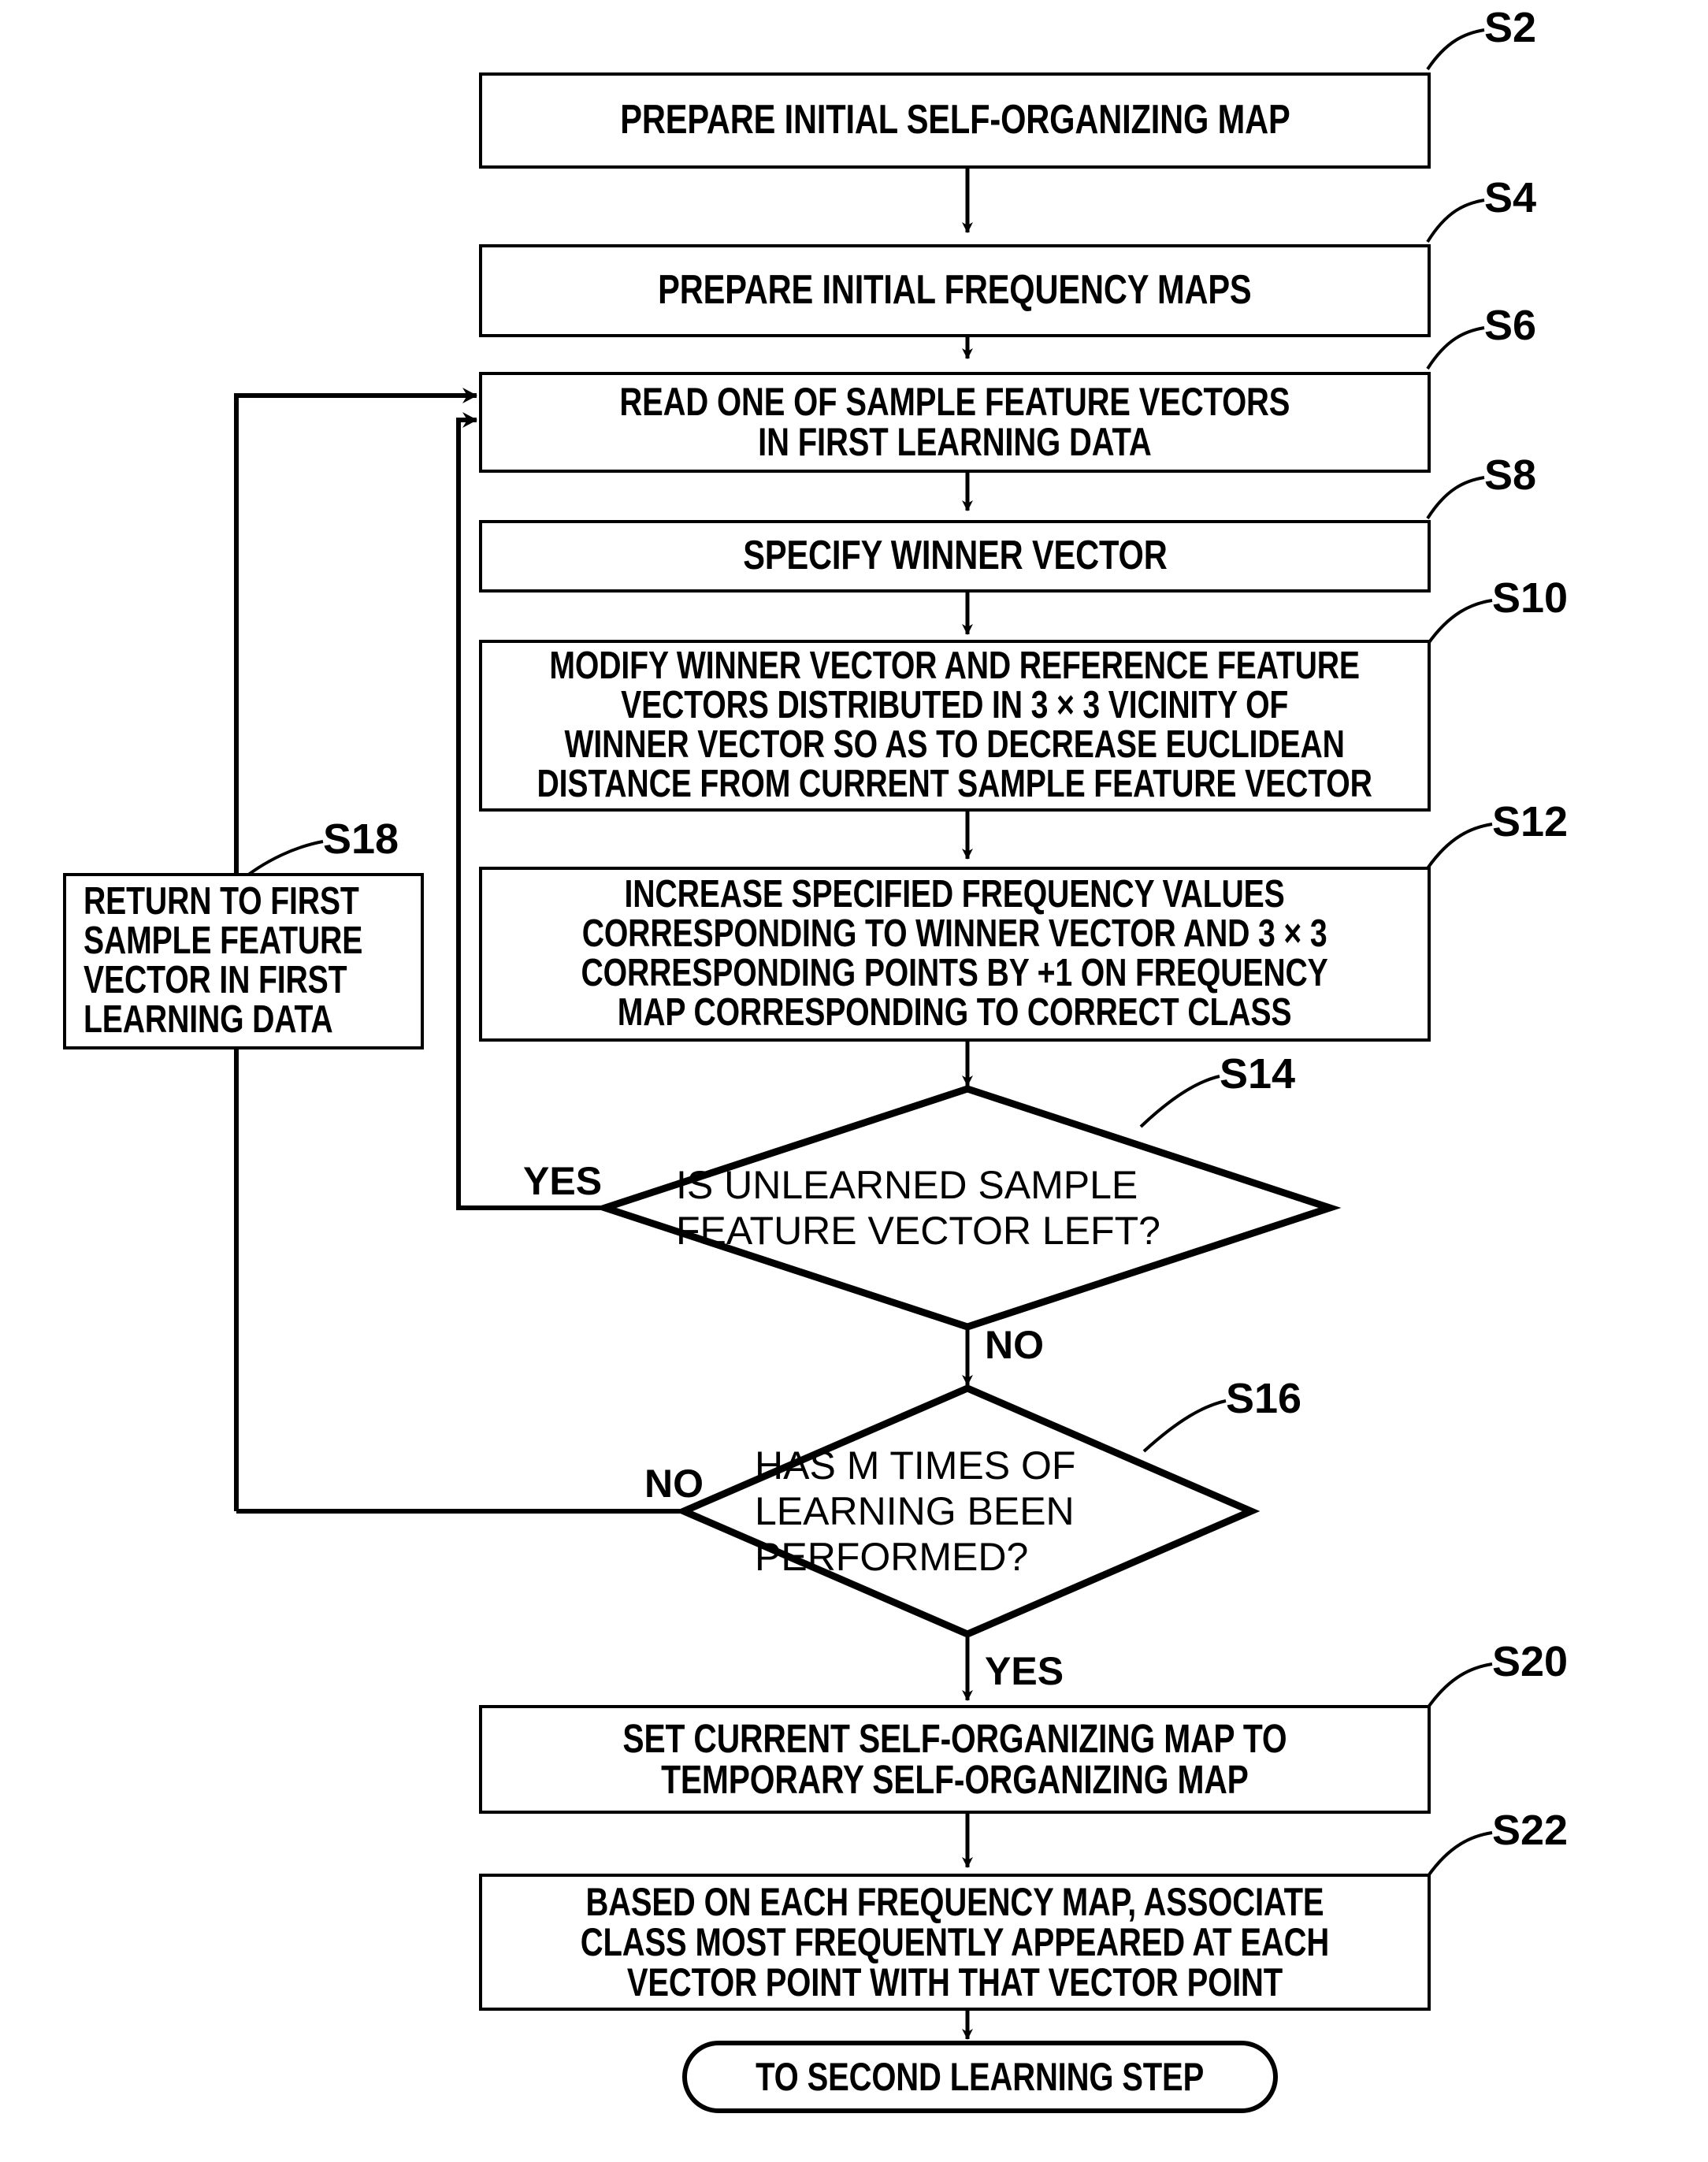  I want to click on process-s4-label: PREPARE INITIAL FREQUENCY MAPS, so click(955, 290).